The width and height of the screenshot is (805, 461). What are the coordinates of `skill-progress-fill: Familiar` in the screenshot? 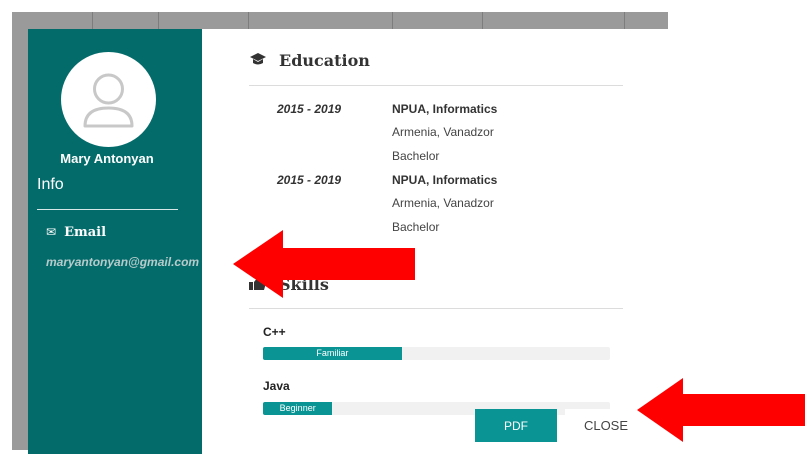 It's located at (332, 353).